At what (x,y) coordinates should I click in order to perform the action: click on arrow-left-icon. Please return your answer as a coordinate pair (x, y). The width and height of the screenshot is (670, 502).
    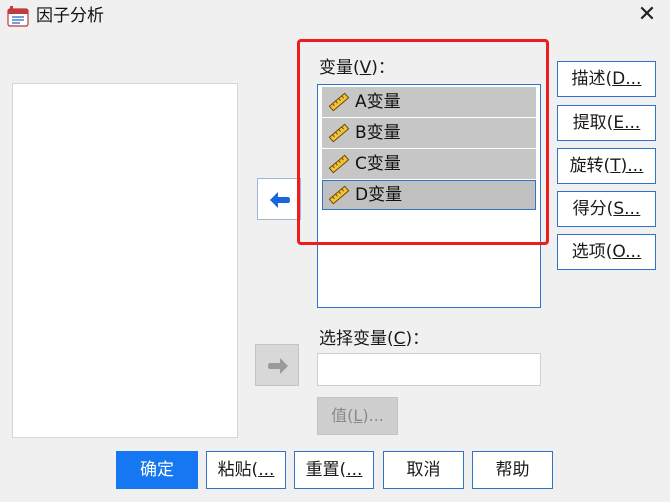
    Looking at the image, I should click on (280, 200).